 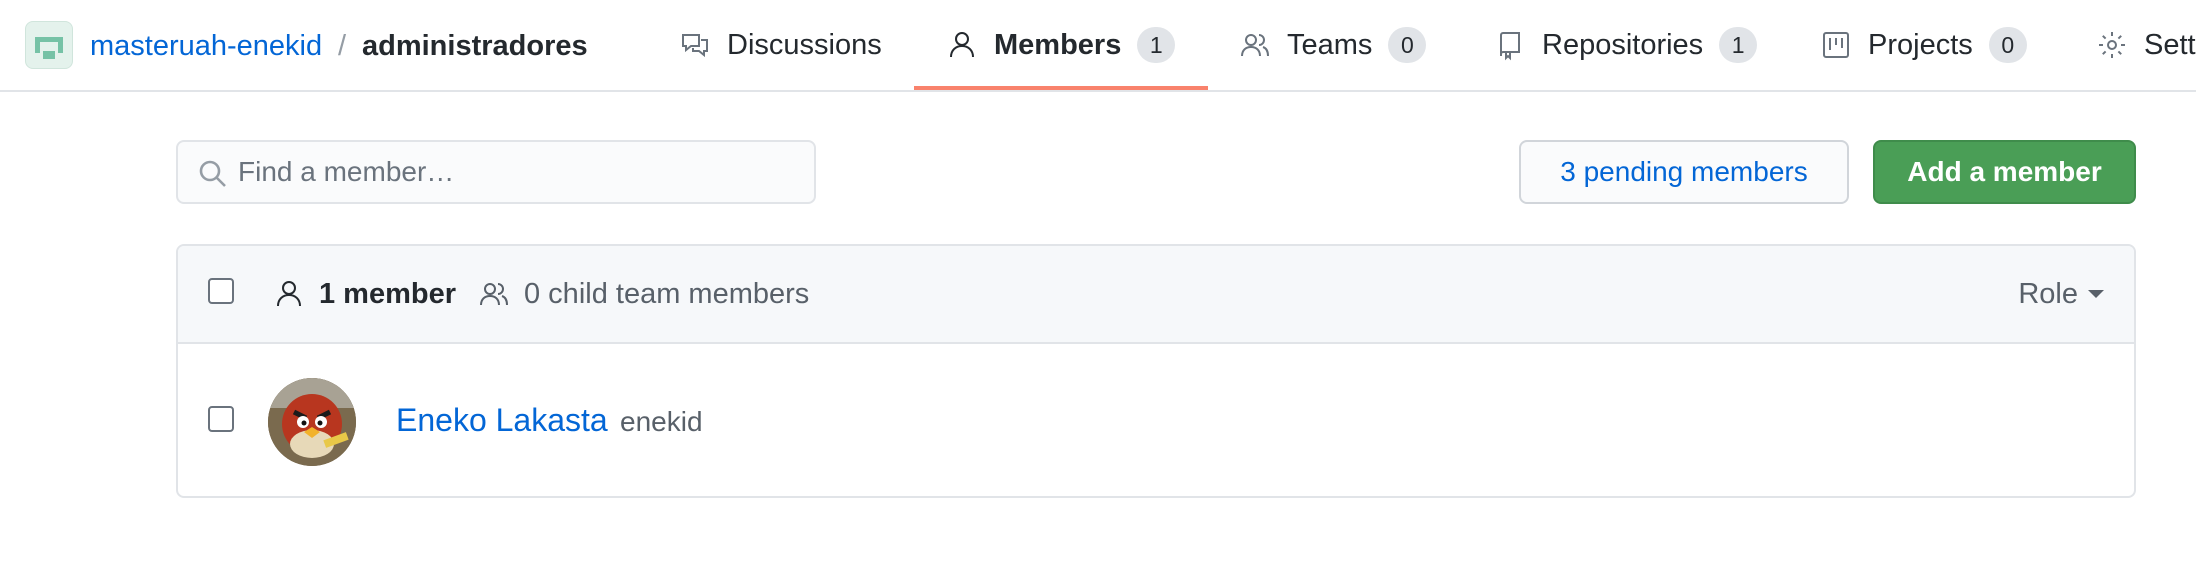 I want to click on tab-discussions: Discussions, so click(x=780, y=45).